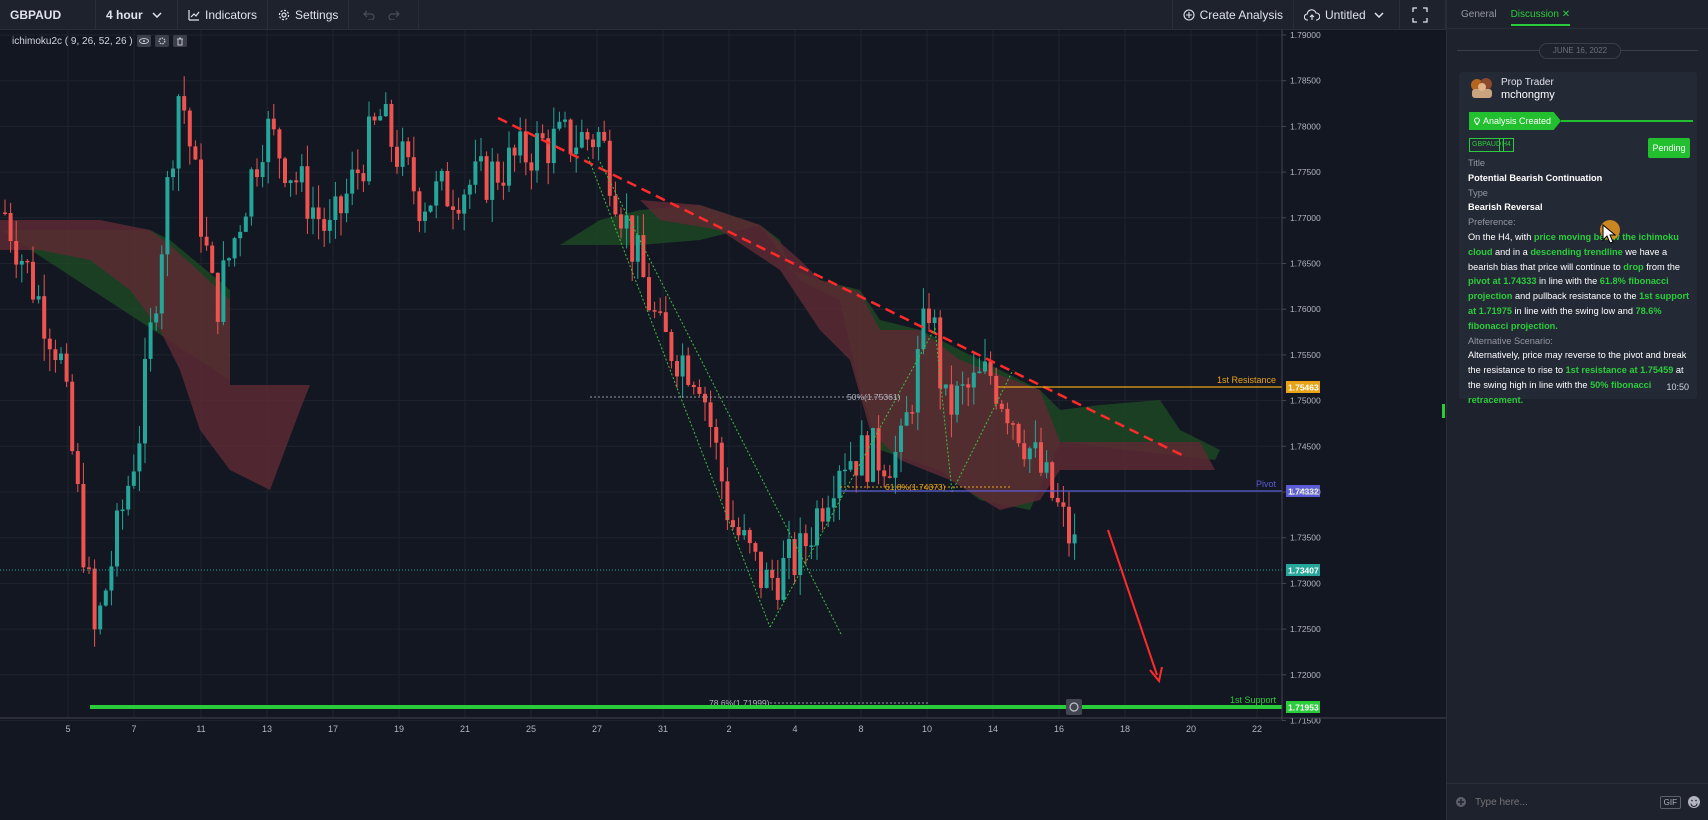 This screenshot has width=1708, height=820. Describe the element at coordinates (1379, 14) in the screenshot. I see `chevron-down-icon` at that location.